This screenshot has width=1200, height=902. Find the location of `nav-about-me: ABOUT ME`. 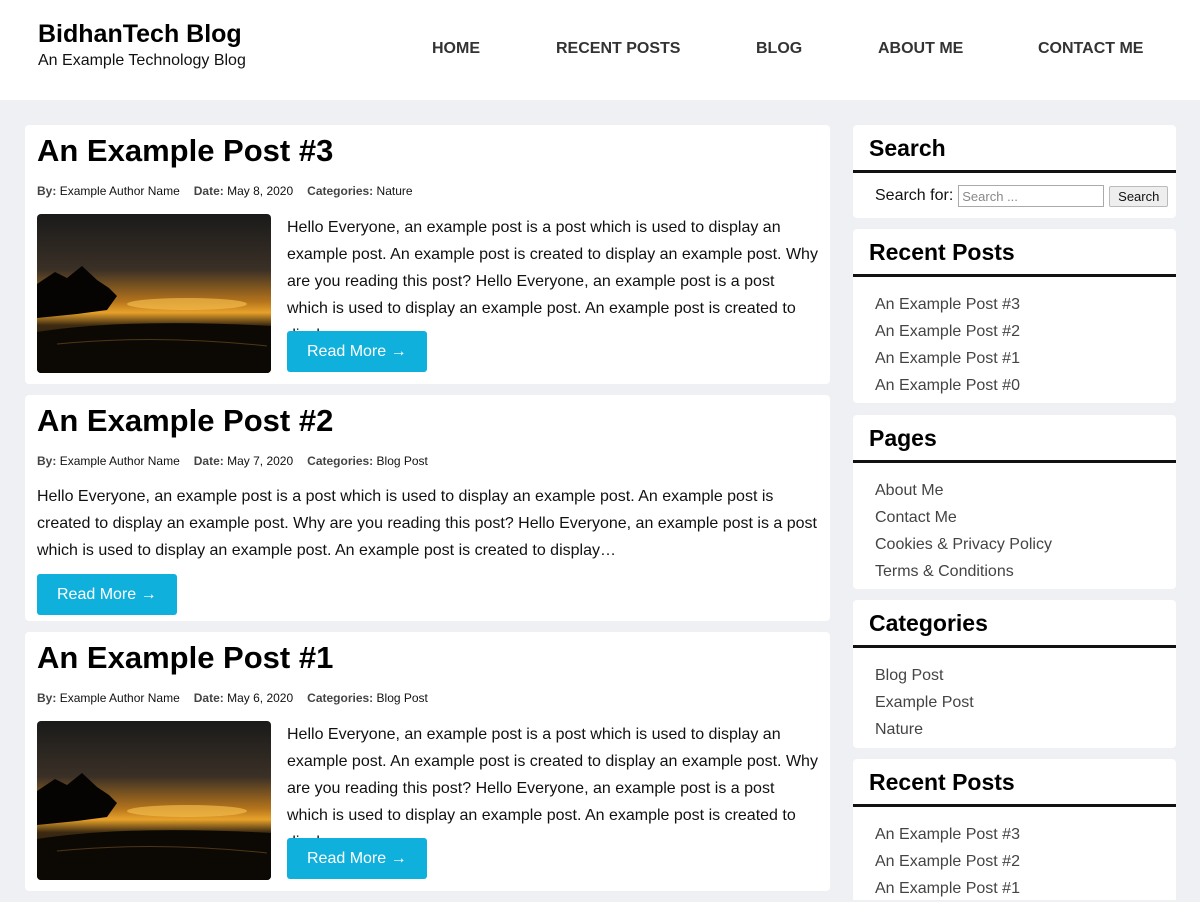

nav-about-me: ABOUT ME is located at coordinates (920, 49).